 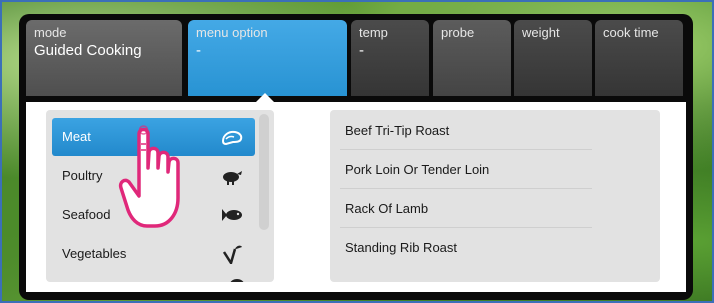 What do you see at coordinates (232, 215) in the screenshot?
I see `fish-icon` at bounding box center [232, 215].